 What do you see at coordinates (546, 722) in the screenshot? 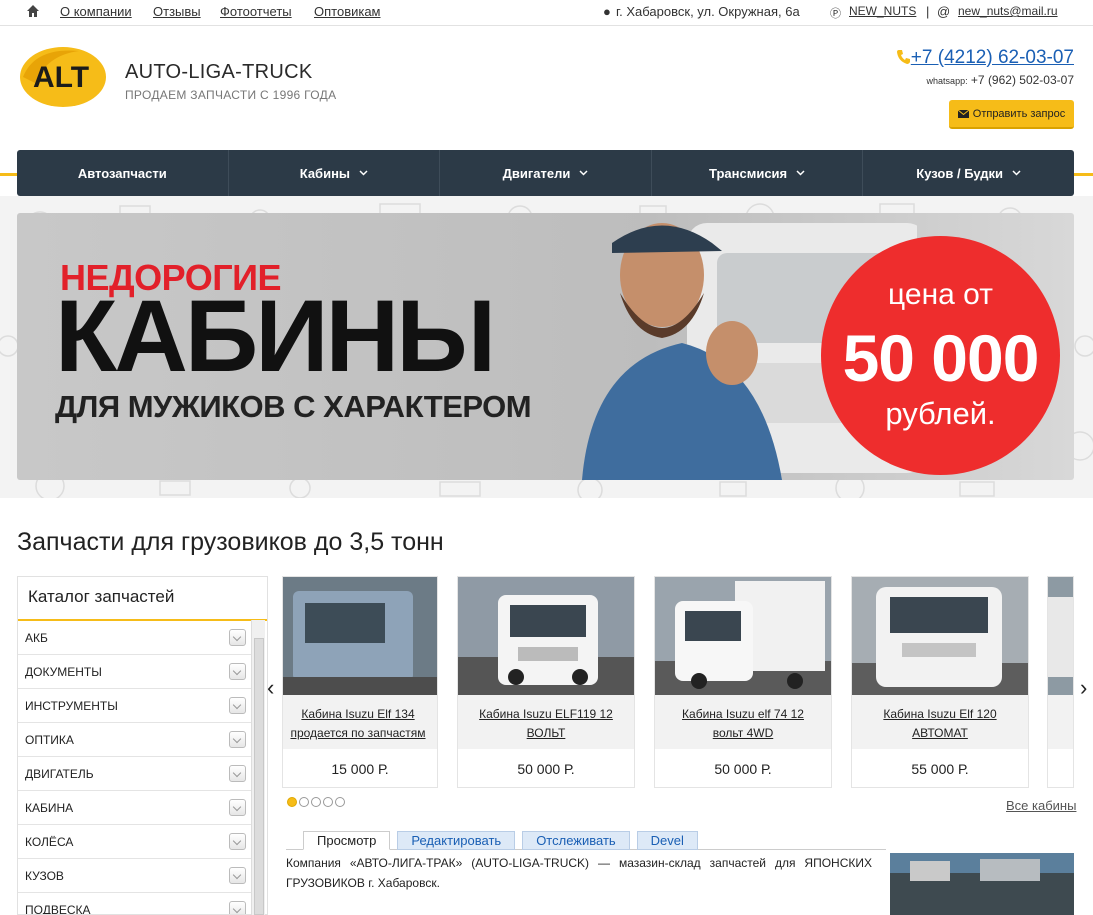
I see `product-title: Кабина Isuzu ELF119 12 ВОЛЬТ` at bounding box center [546, 722].